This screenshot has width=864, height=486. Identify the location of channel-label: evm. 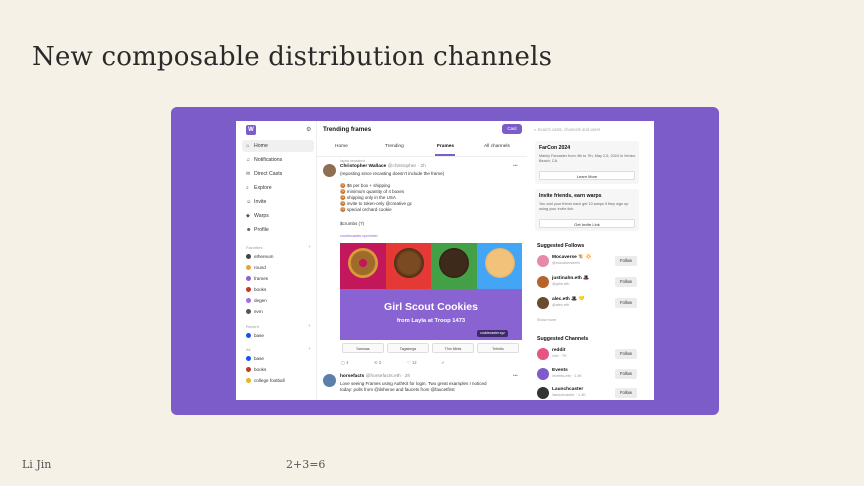
(258, 311).